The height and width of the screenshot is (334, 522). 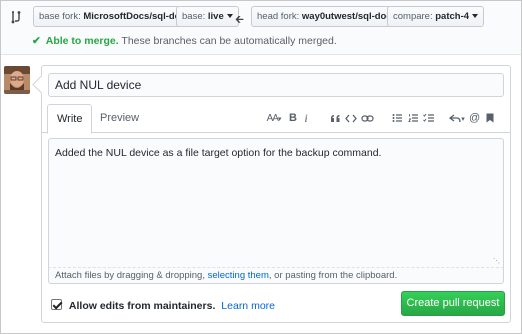 I want to click on base-branch-value: live, so click(x=215, y=16).